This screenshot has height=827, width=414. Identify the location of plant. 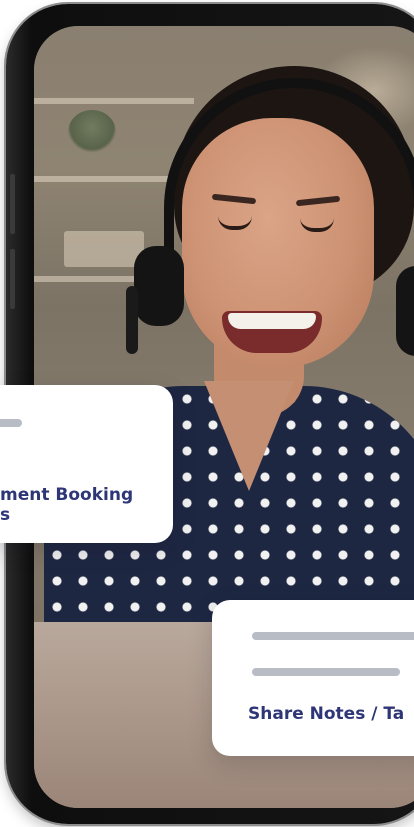
(92, 132).